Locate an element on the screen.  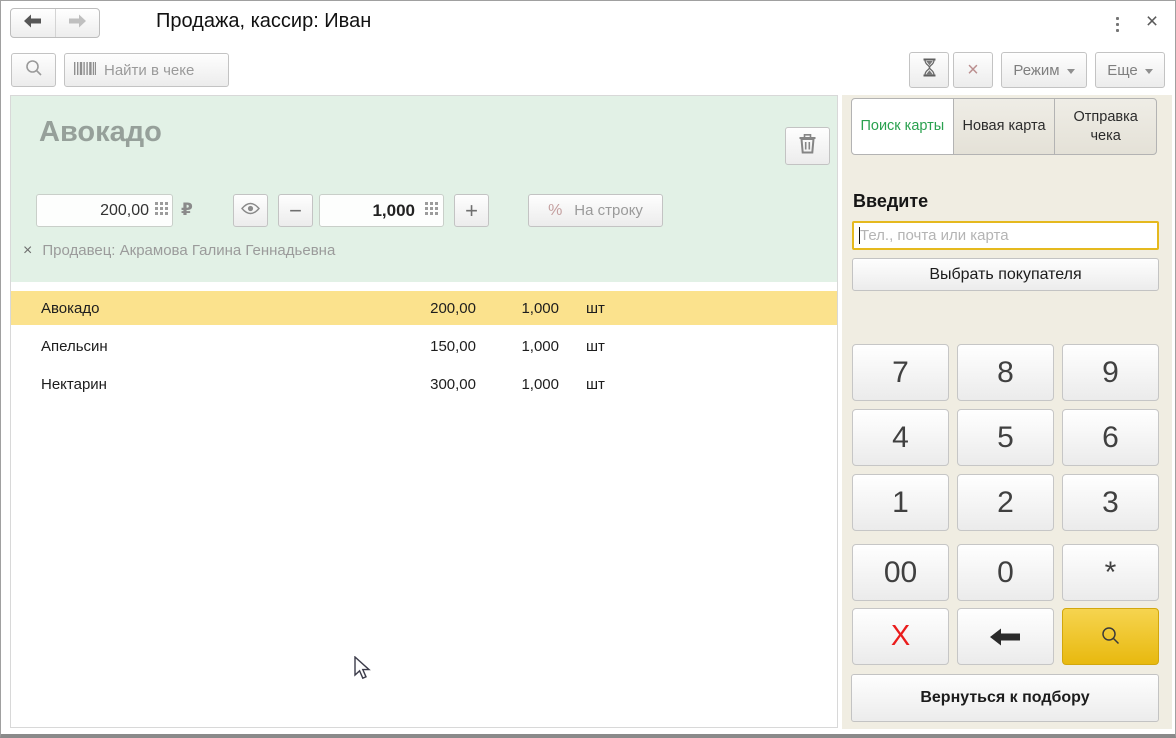
quantity-input: 1,000 is located at coordinates (381, 210).